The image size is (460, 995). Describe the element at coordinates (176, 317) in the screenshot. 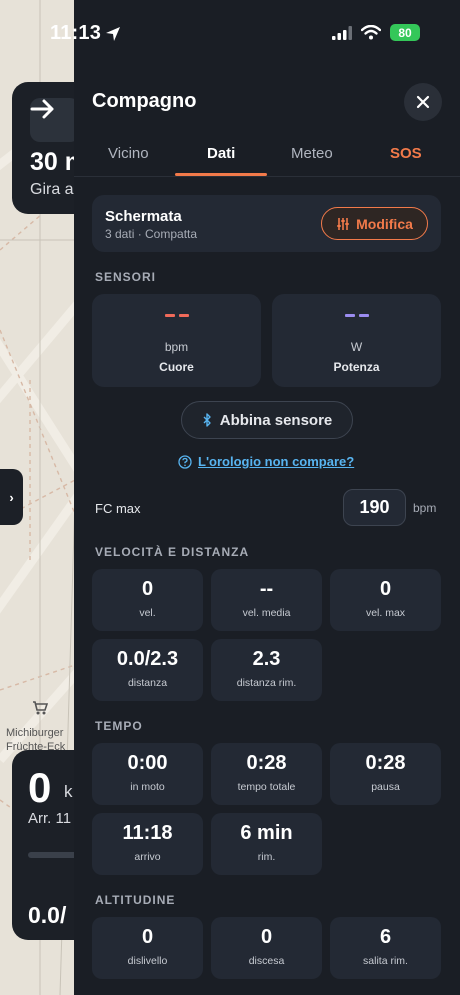

I see `sensor-heart-value` at that location.